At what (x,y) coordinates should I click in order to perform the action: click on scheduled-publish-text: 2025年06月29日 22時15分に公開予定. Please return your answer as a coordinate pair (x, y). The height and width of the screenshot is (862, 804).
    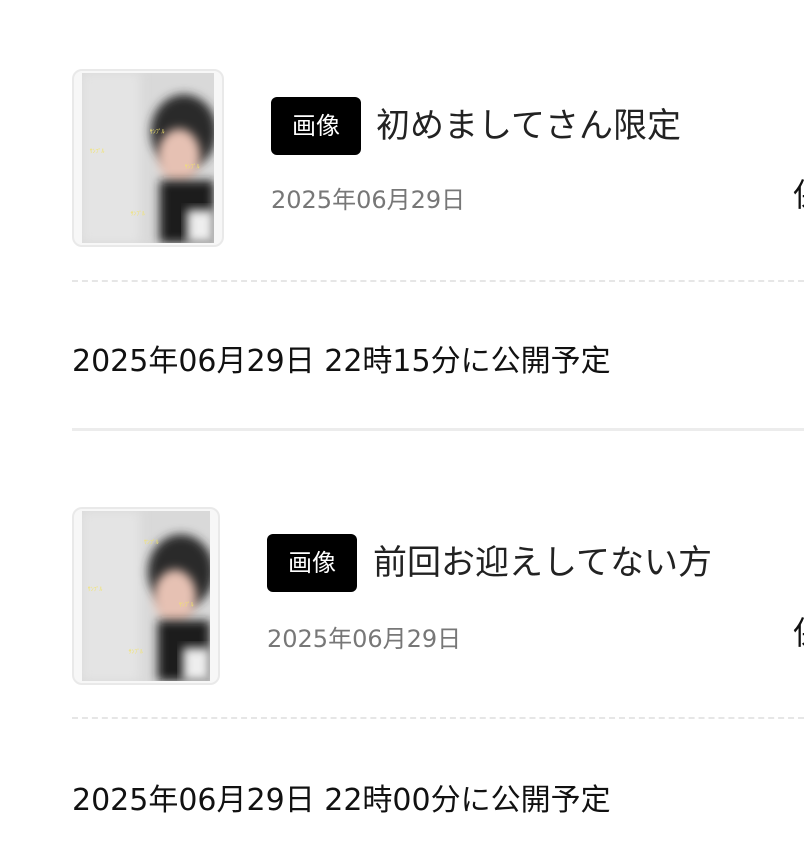
    Looking at the image, I should click on (341, 361).